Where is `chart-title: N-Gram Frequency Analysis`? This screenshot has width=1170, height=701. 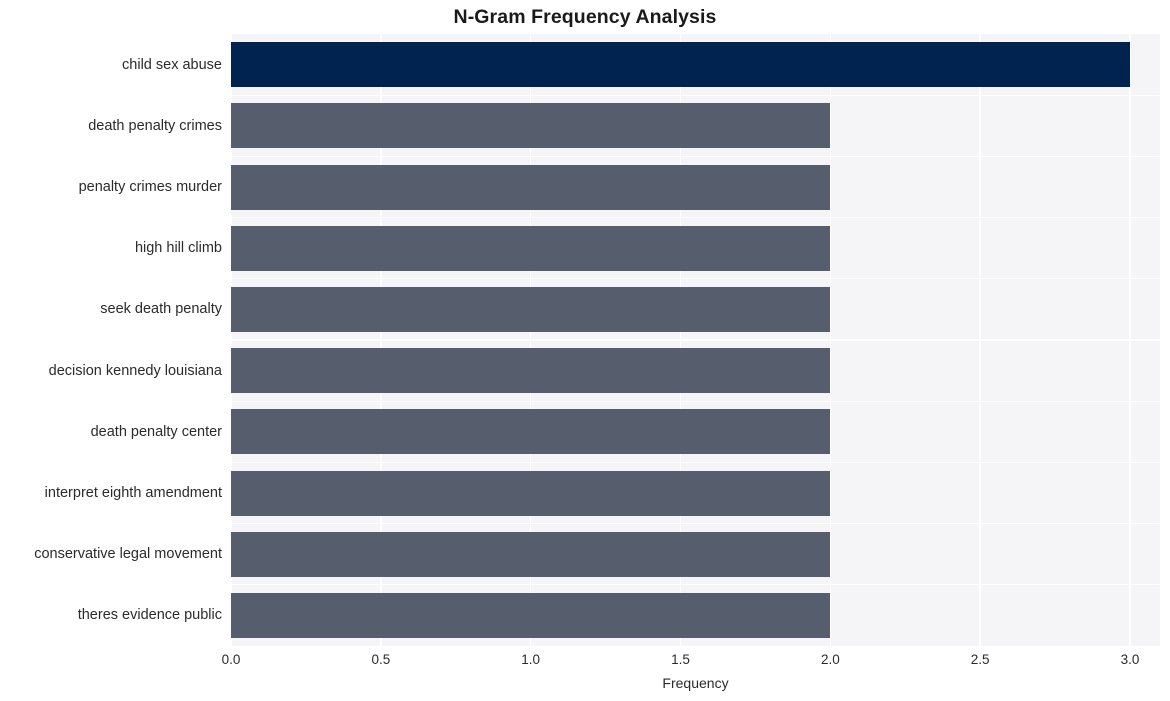
chart-title: N-Gram Frequency Analysis is located at coordinates (585, 17).